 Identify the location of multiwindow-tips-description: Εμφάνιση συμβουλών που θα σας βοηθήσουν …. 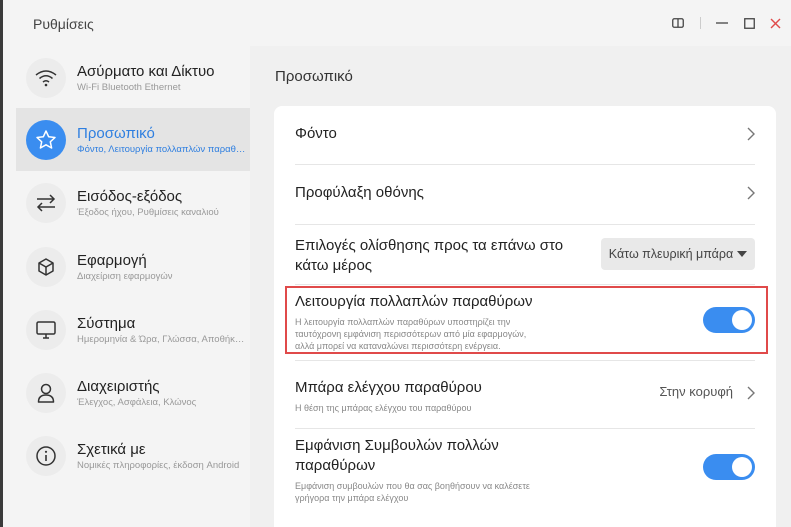
(525, 492).